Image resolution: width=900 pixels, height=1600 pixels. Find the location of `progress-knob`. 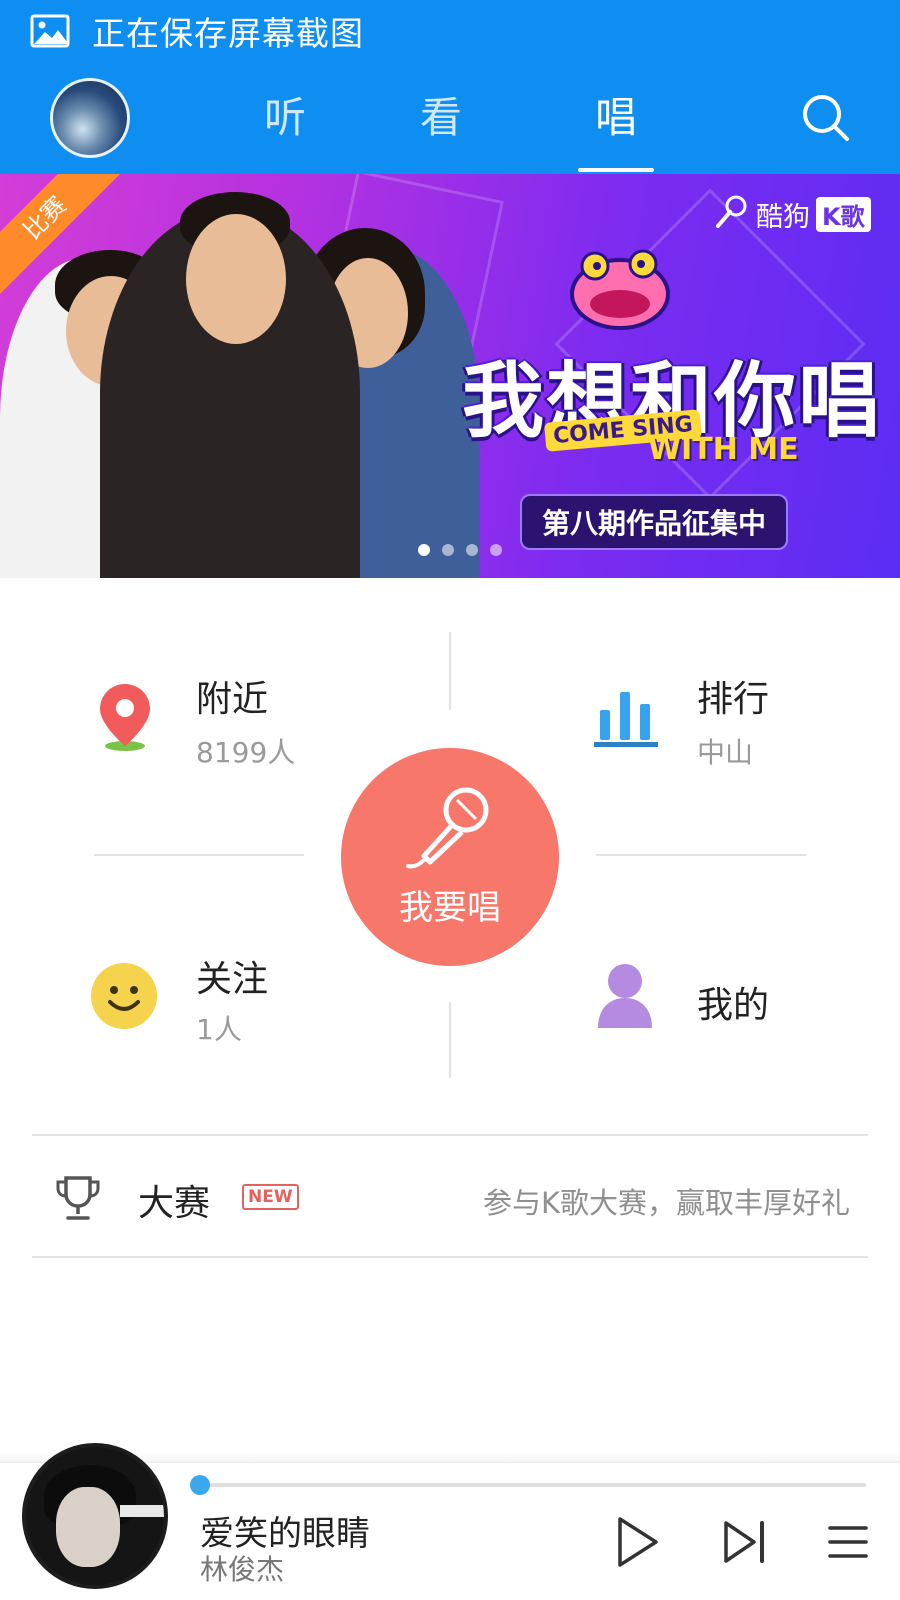

progress-knob is located at coordinates (200, 1485).